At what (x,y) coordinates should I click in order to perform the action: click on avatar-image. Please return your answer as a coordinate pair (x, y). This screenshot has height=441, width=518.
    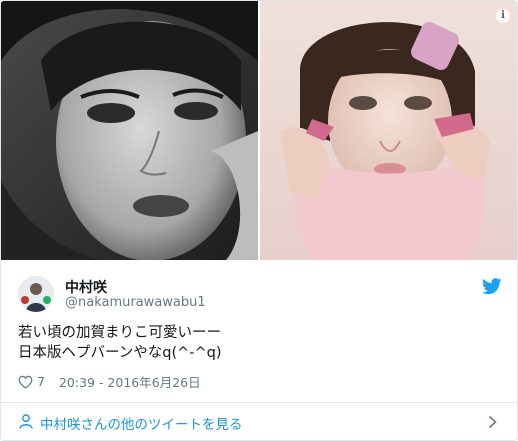
    Looking at the image, I should click on (36, 294).